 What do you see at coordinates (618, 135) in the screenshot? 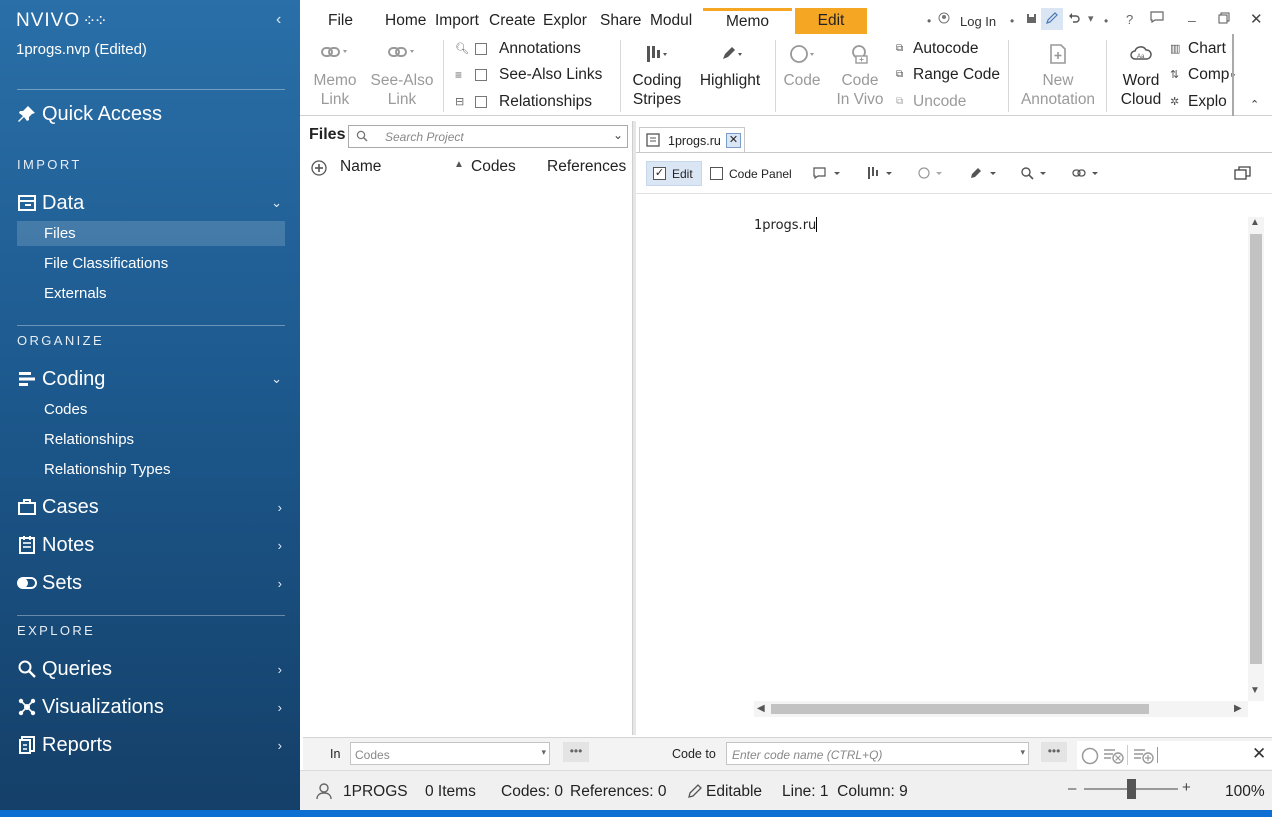
I see `chevron-down-icon: ⌄` at bounding box center [618, 135].